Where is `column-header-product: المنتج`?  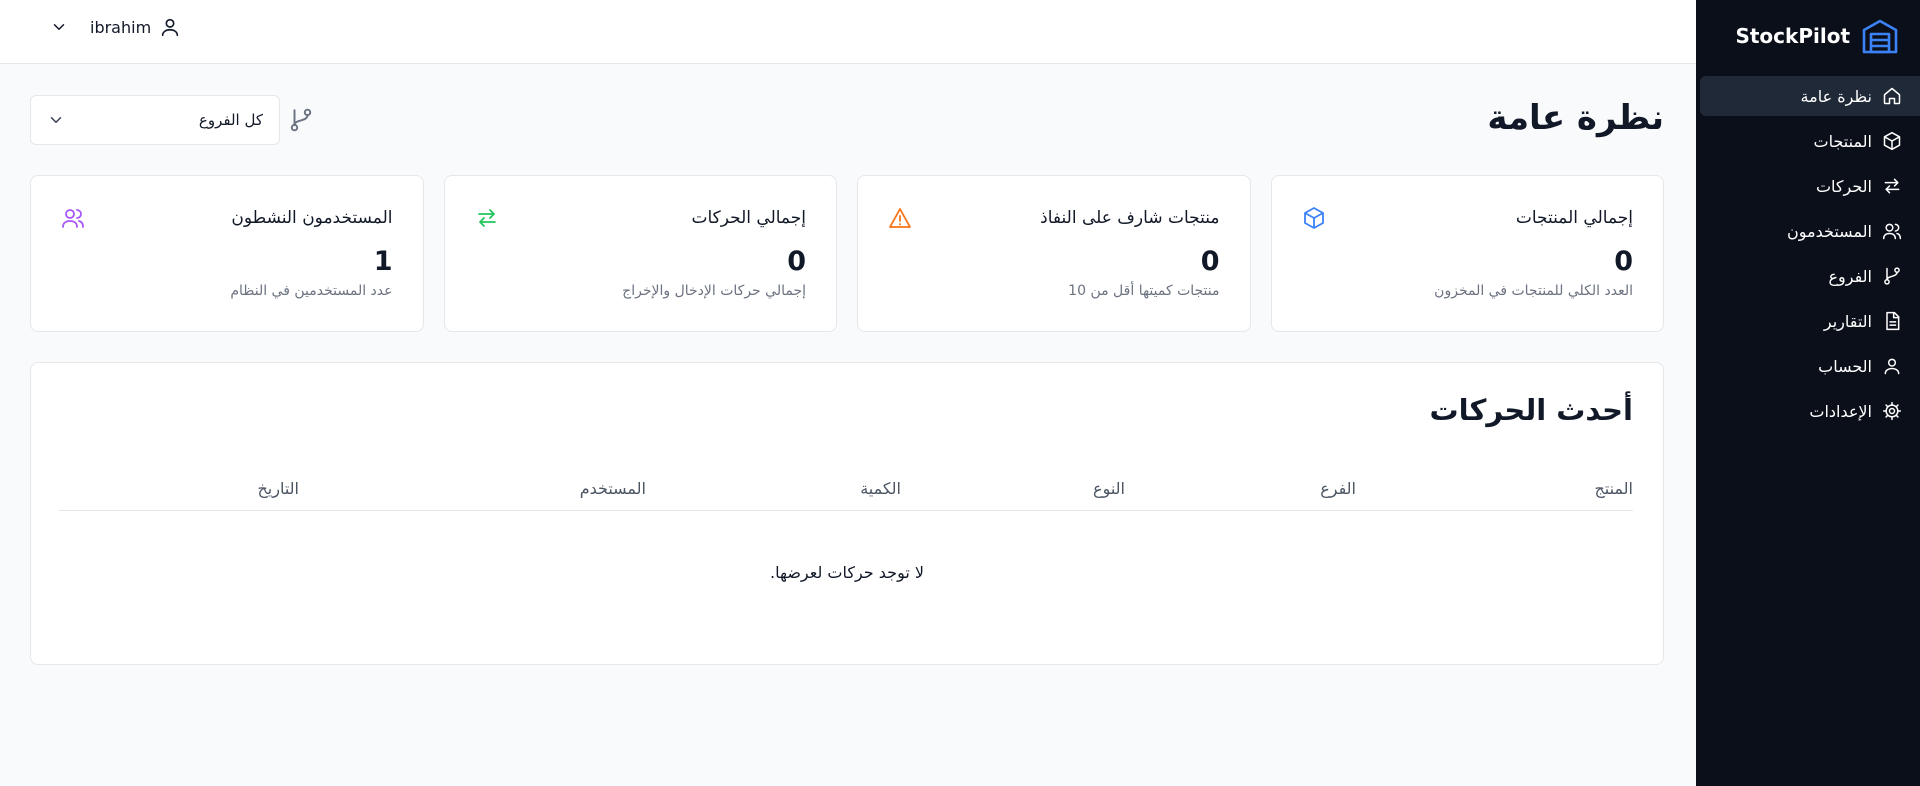
column-header-product: المنتج is located at coordinates (1613, 488).